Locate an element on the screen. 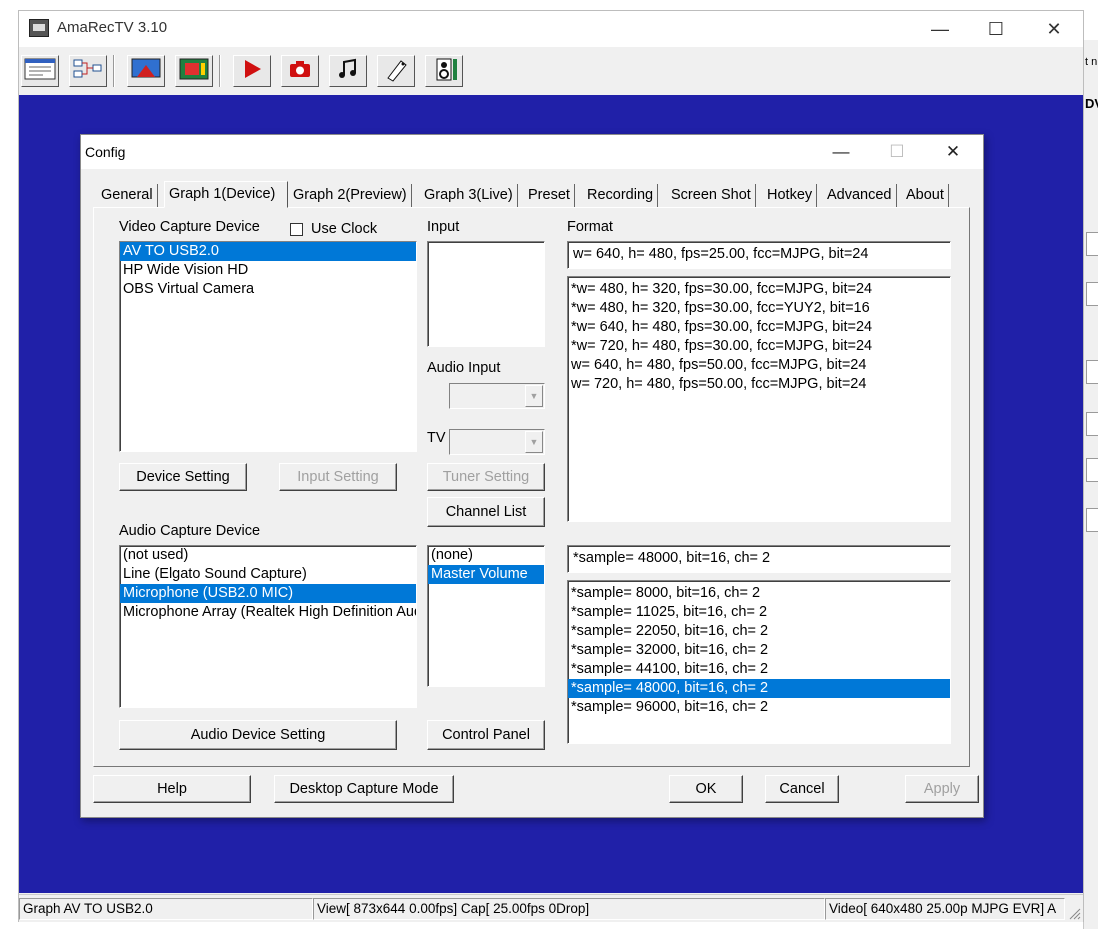 This screenshot has height=929, width=1098. status-video: Video[ 640x480 25.00p MJPG EVR] A is located at coordinates (945, 909).